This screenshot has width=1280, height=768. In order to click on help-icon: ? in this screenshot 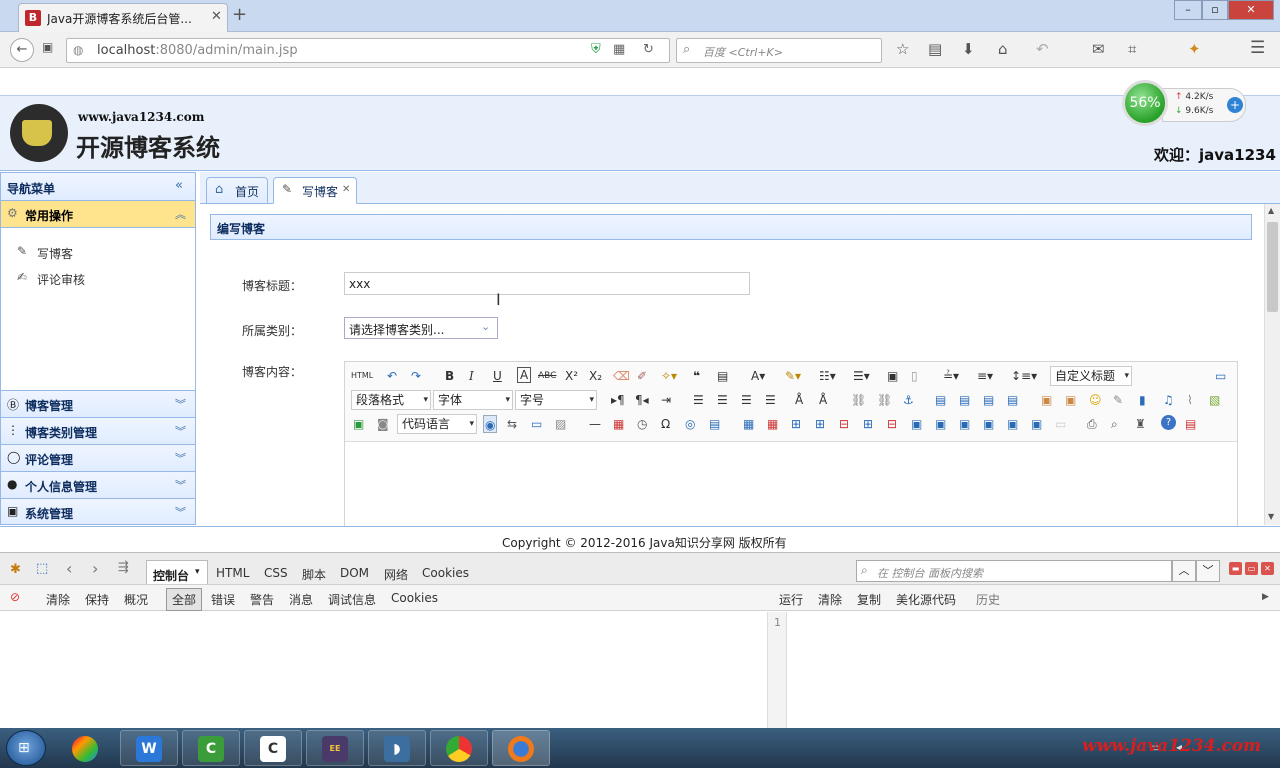, I will do `click(1168, 422)`.